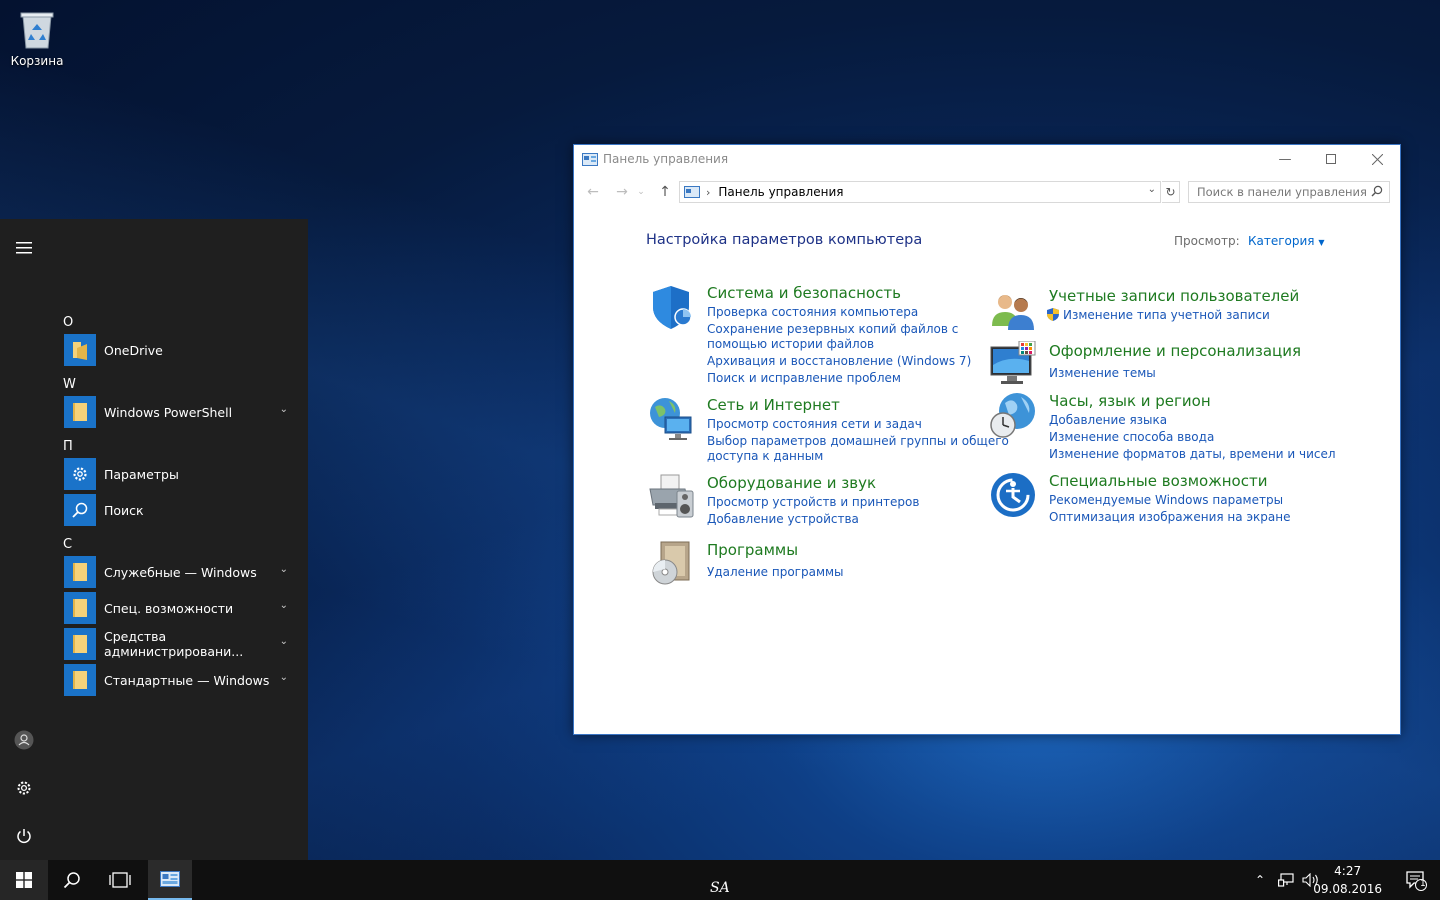 This screenshot has height=900, width=1440. I want to click on taskbar-control-panel, so click(170, 880).